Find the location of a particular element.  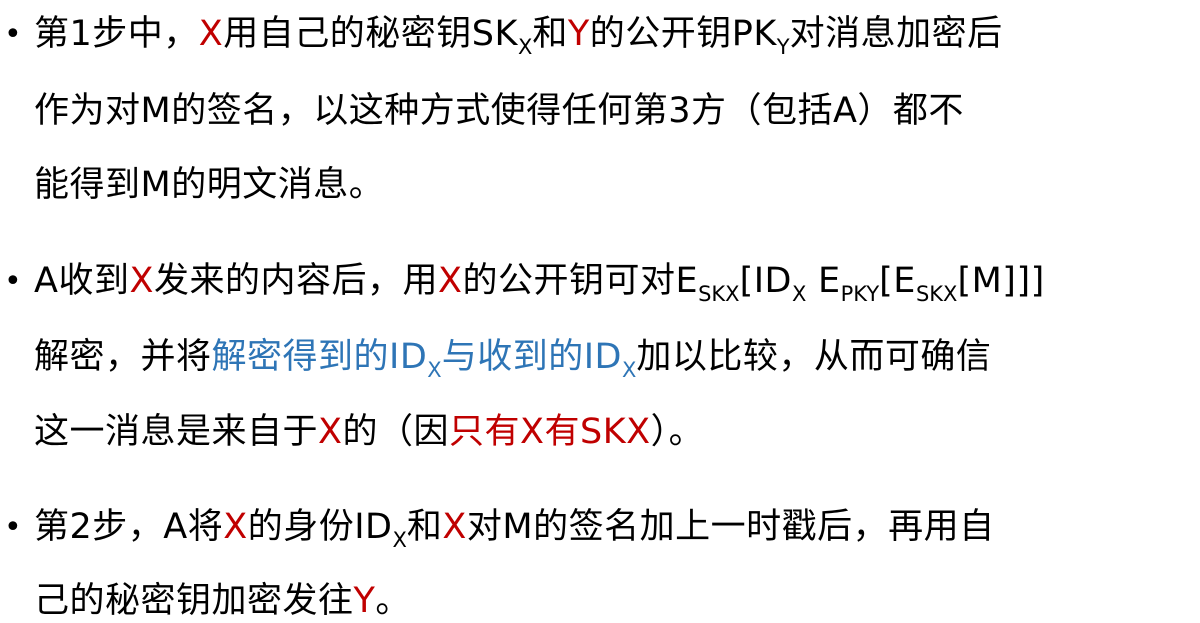

text-segment: 对消息加密后 is located at coordinates (896, 34).